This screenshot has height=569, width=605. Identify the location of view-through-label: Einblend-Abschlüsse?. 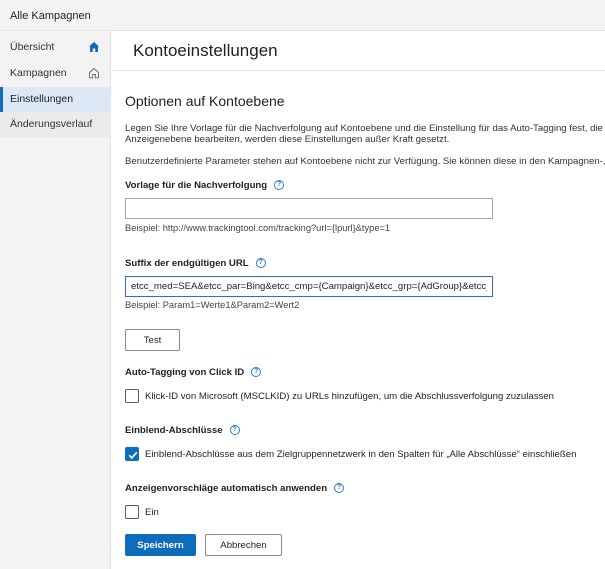
(182, 430).